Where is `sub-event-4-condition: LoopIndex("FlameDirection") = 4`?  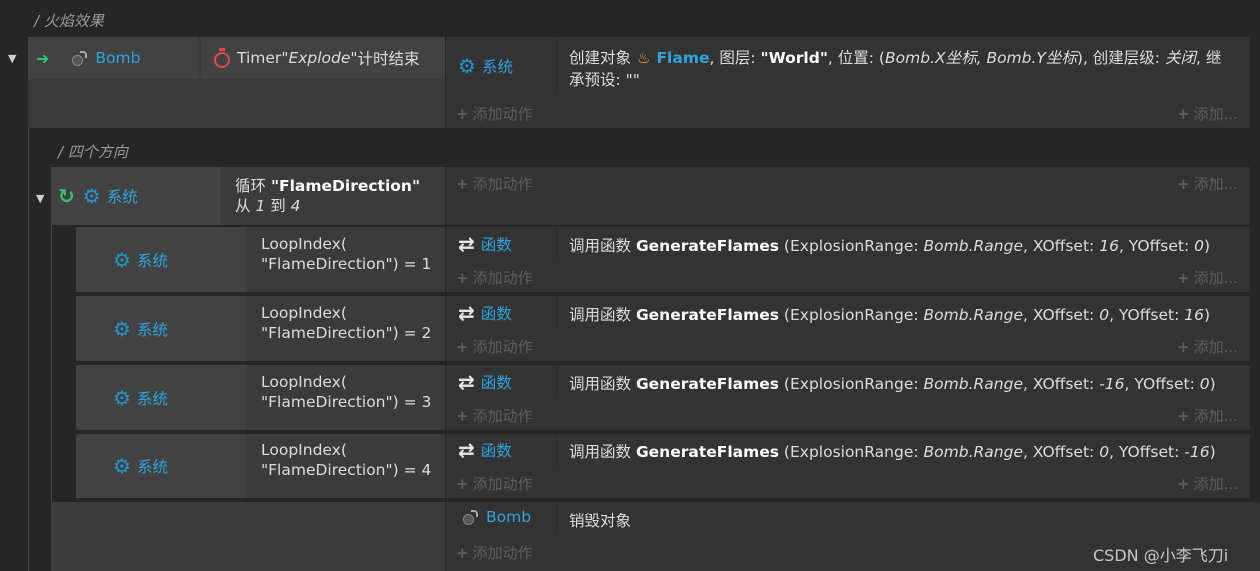 sub-event-4-condition: LoopIndex("FlameDirection") = 4 is located at coordinates (346, 460).